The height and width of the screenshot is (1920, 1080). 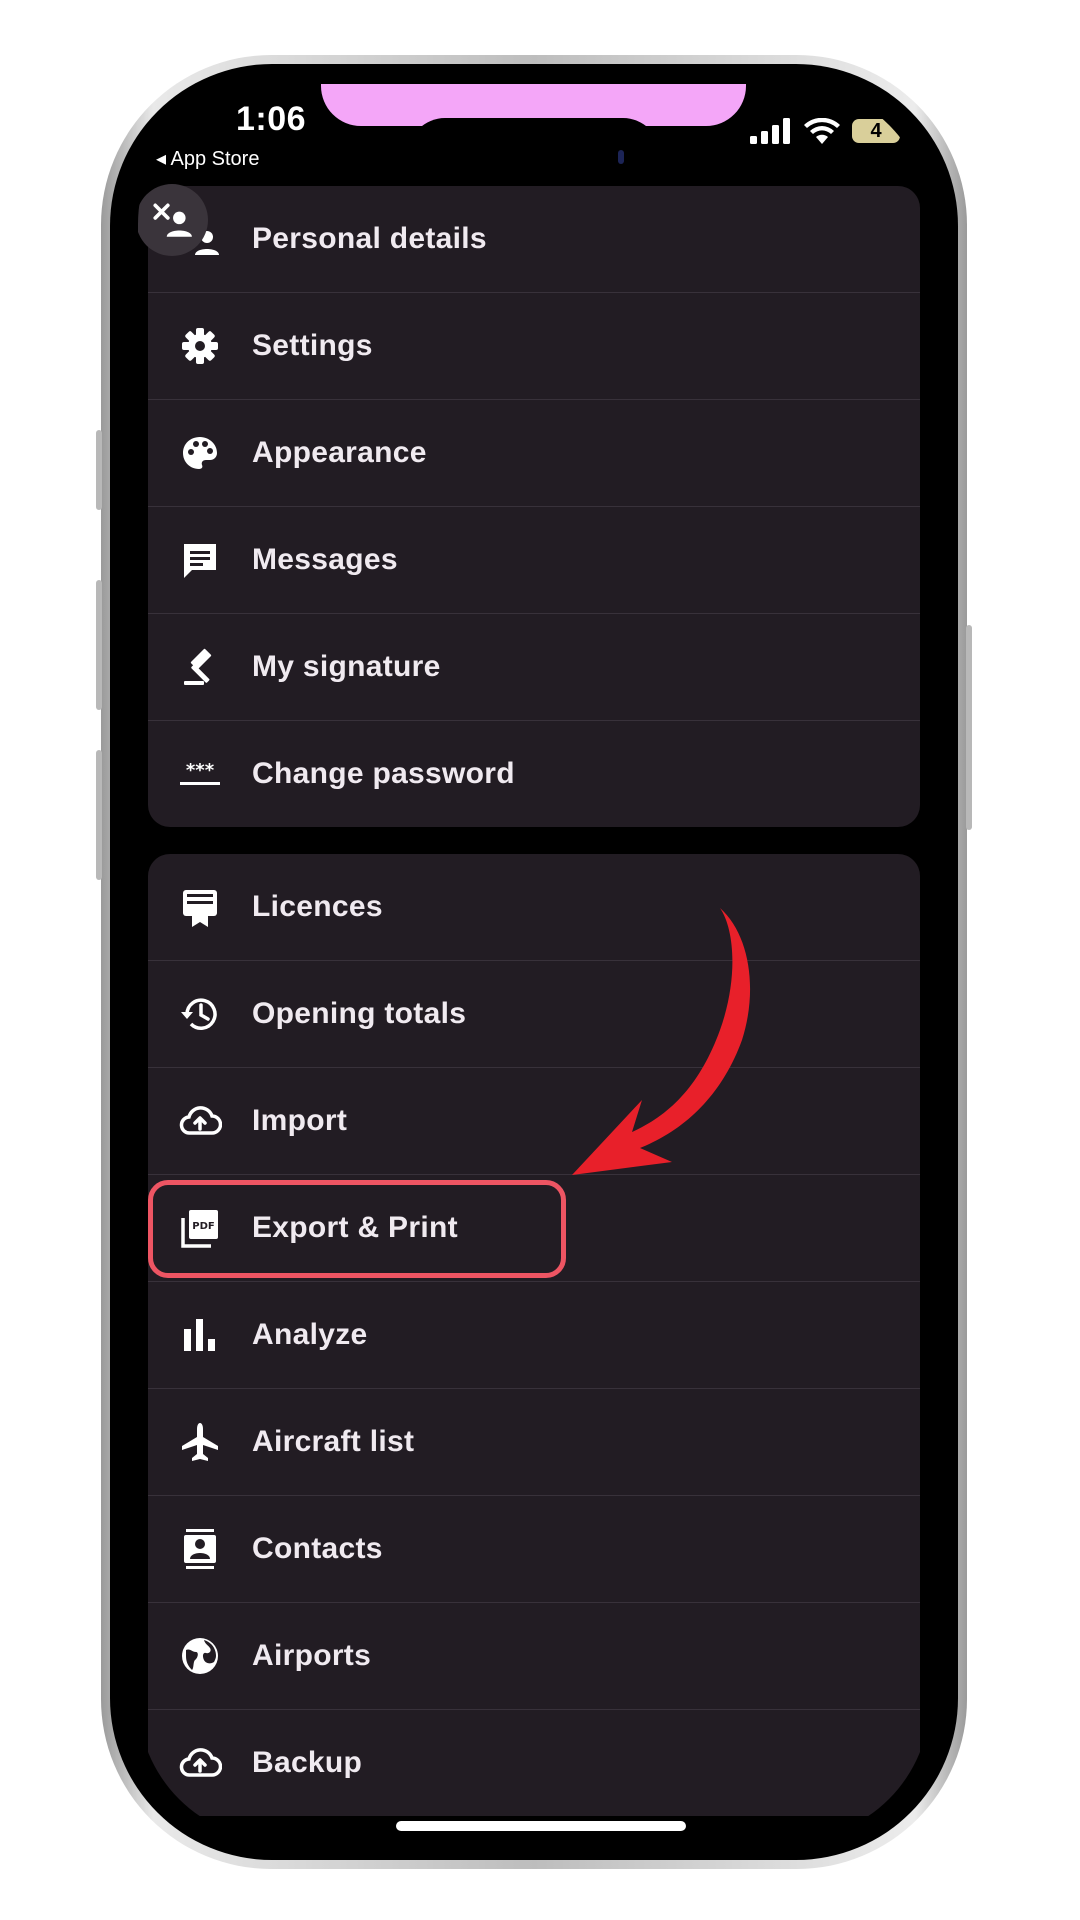 I want to click on status-icons: 4, so click(x=827, y=131).